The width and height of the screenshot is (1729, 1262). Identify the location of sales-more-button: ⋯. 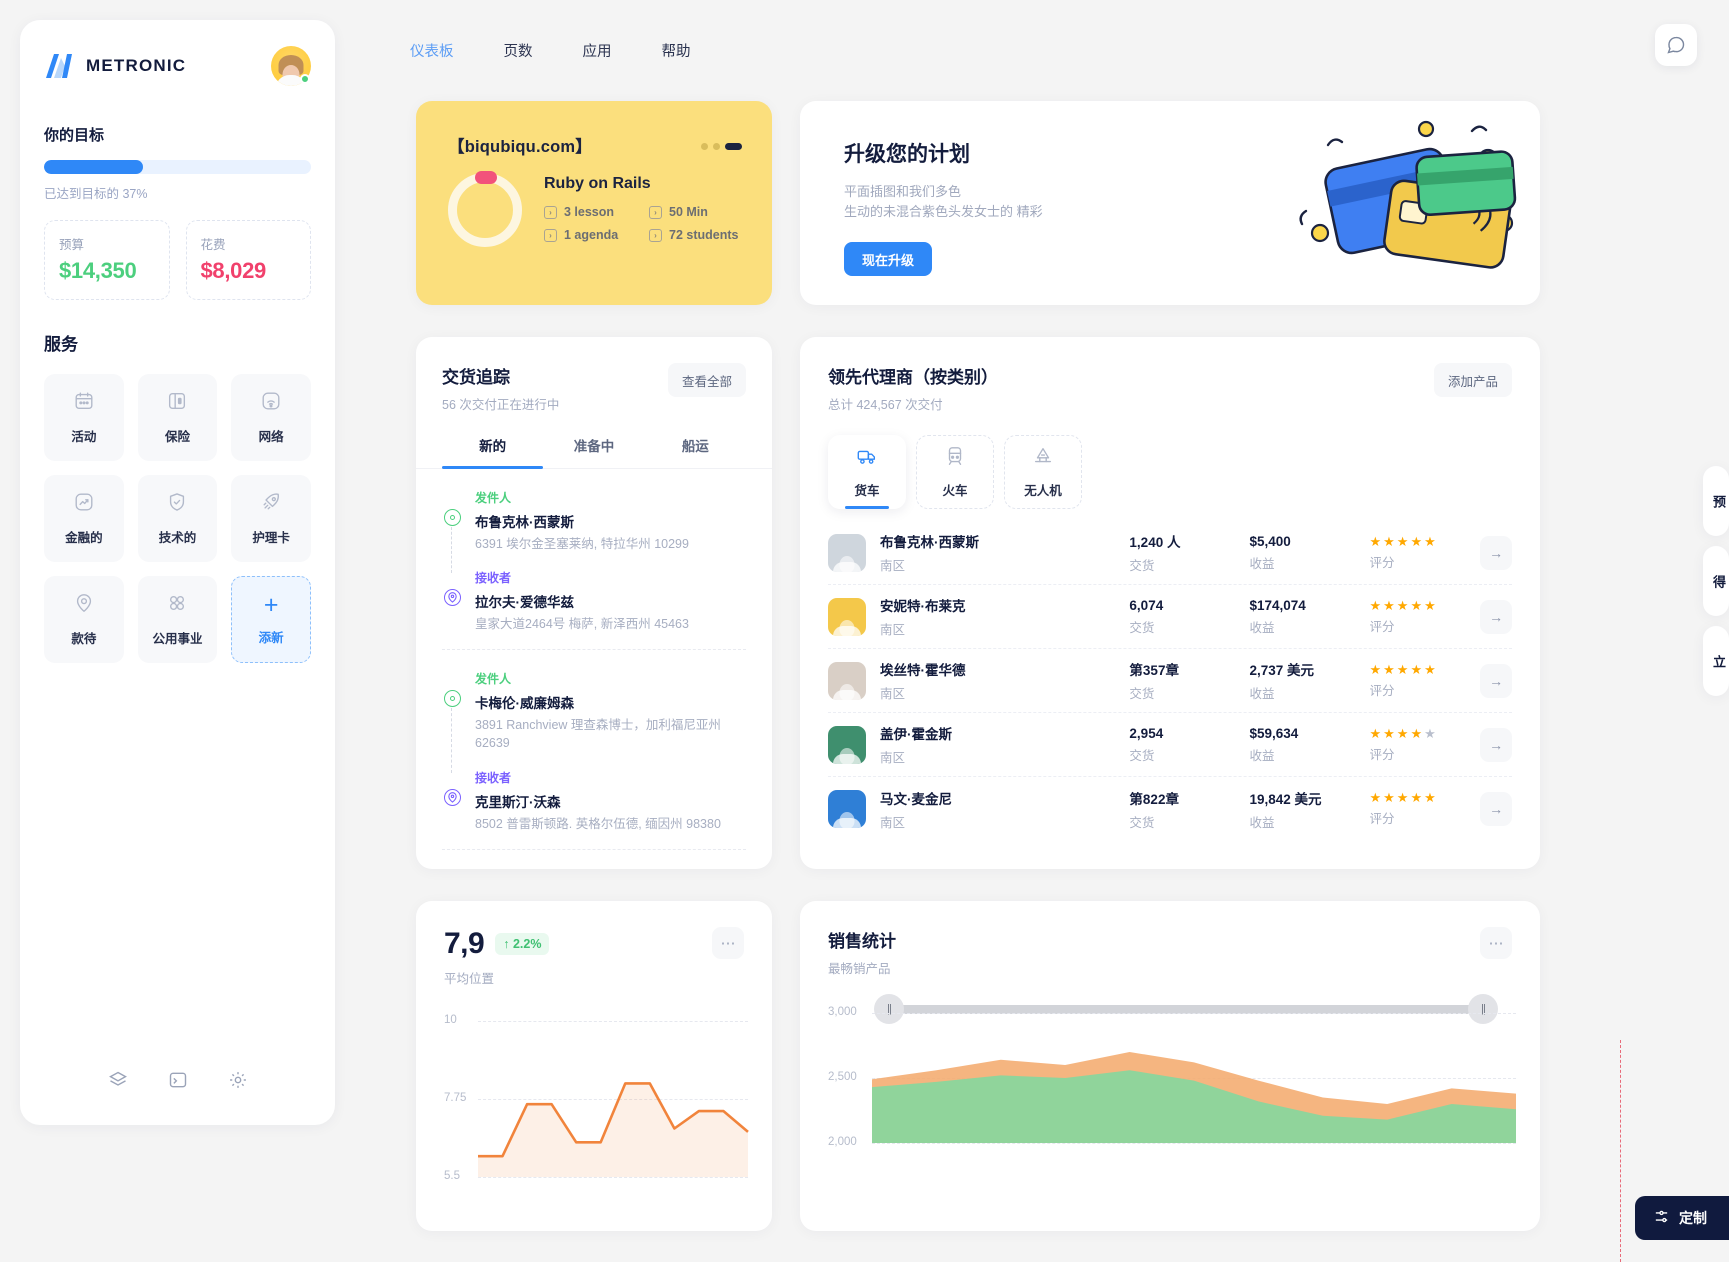
(1496, 943).